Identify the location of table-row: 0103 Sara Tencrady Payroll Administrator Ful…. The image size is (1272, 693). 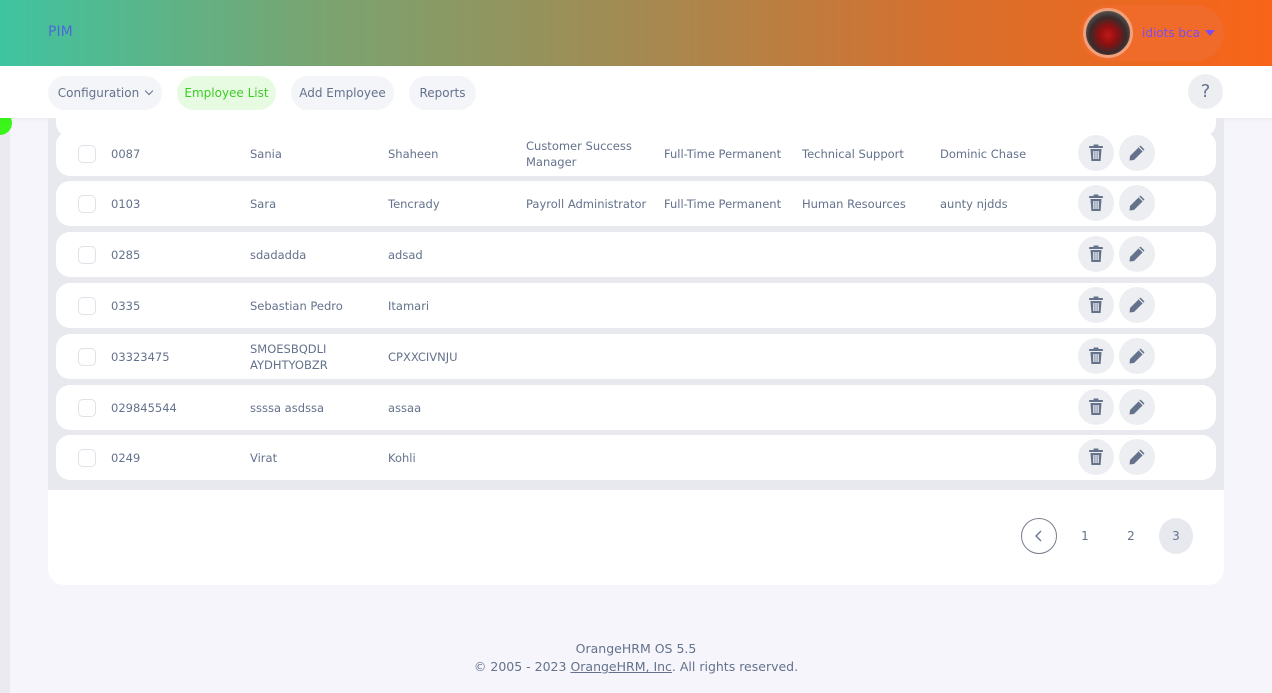
(636, 203).